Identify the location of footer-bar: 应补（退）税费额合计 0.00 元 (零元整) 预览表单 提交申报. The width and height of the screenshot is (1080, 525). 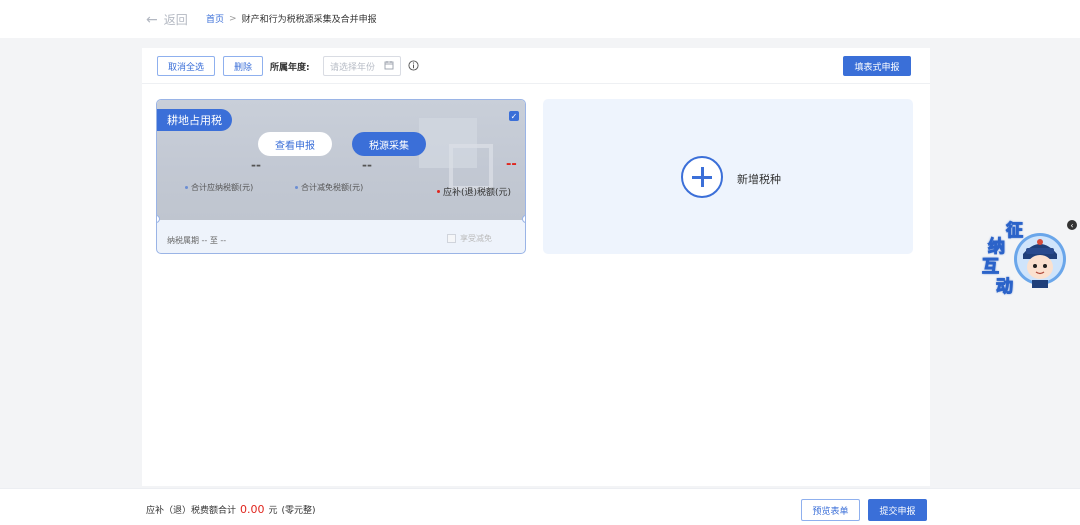
(540, 506).